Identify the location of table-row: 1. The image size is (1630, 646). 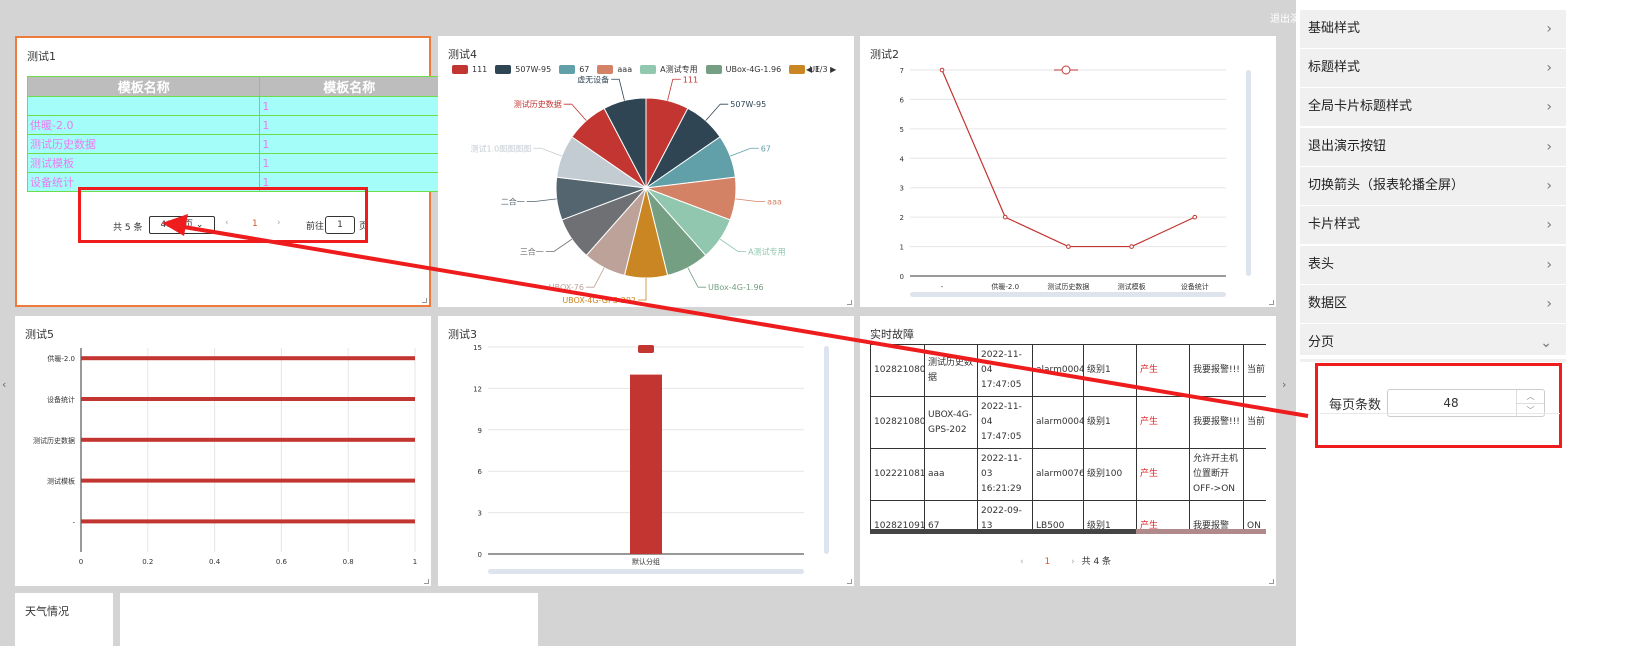
(232, 106).